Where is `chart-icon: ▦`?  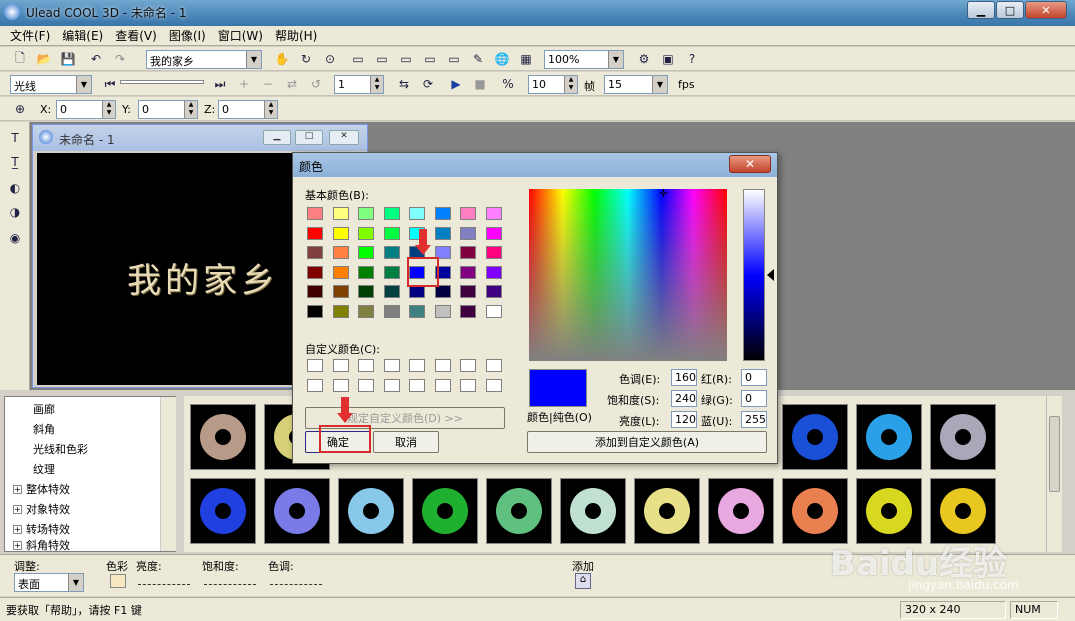 chart-icon: ▦ is located at coordinates (526, 59).